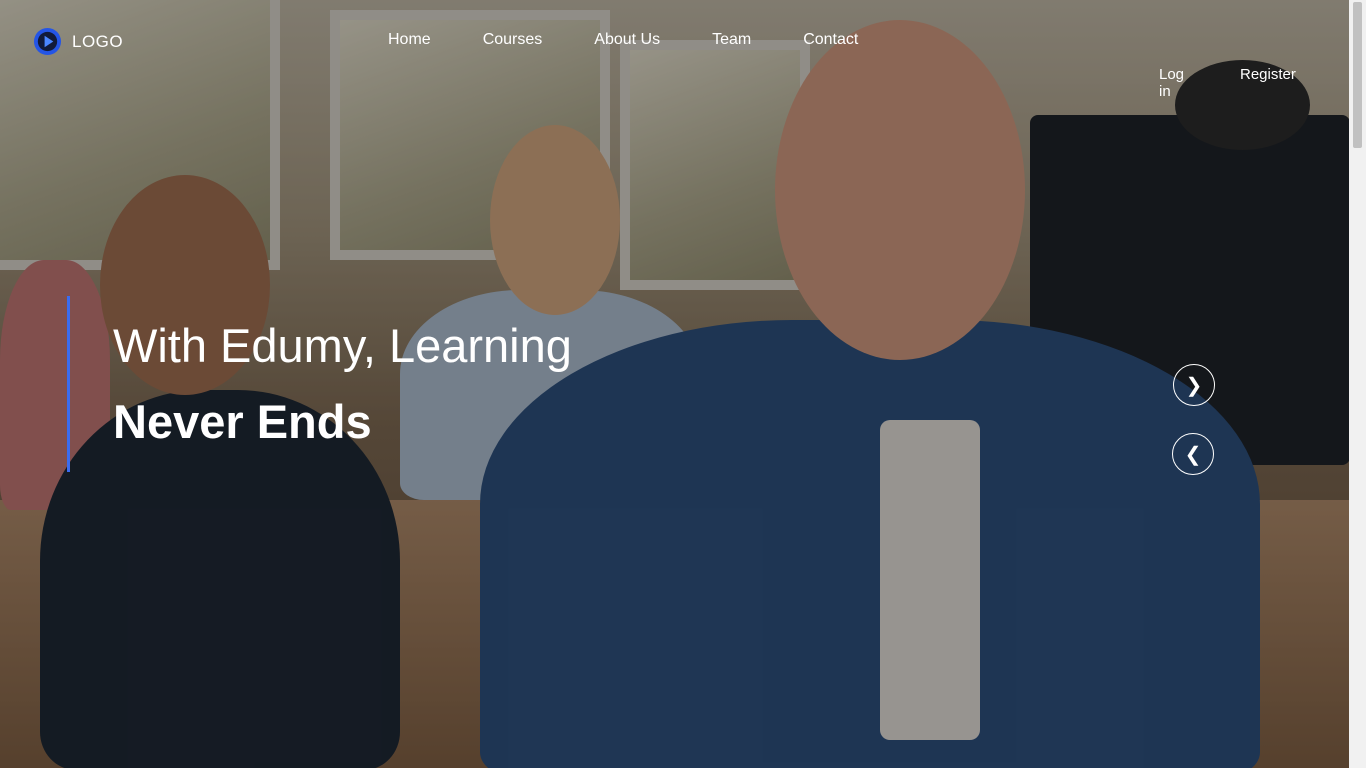  Describe the element at coordinates (242, 421) in the screenshot. I see `hero-headline-line2: Never Ends` at that location.